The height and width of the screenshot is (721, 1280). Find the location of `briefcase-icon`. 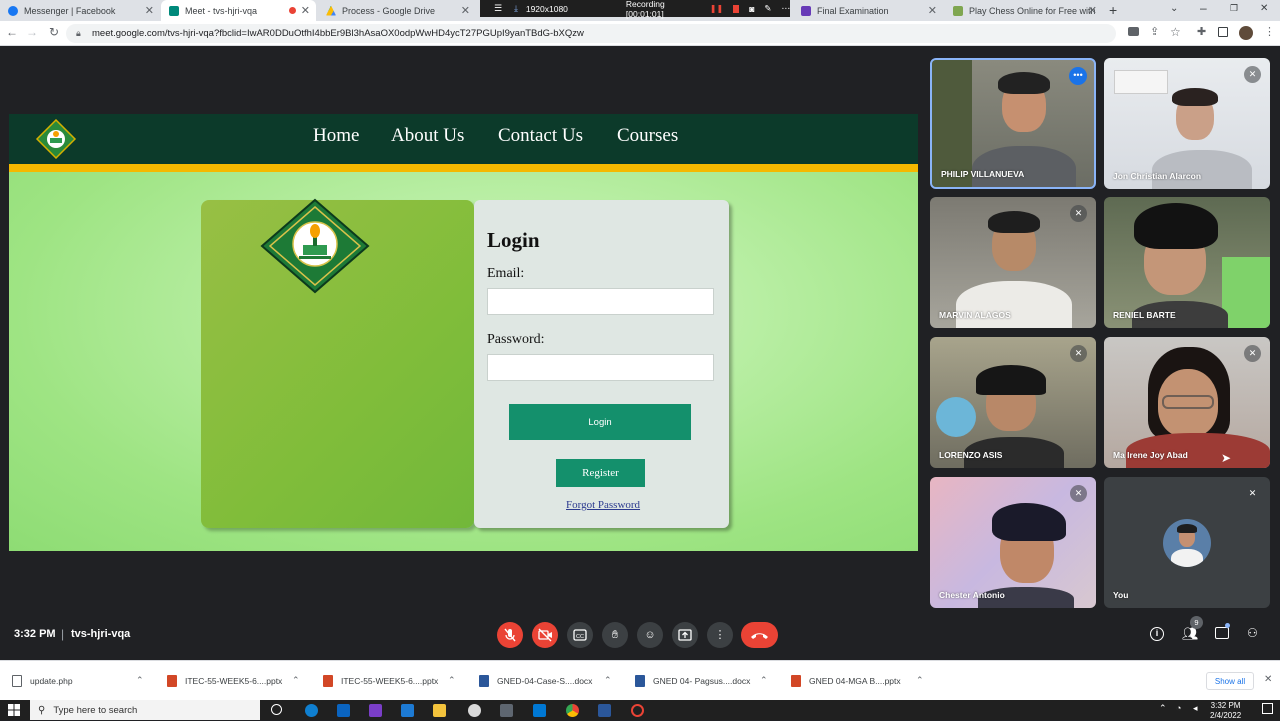

briefcase-icon is located at coordinates (539, 710).